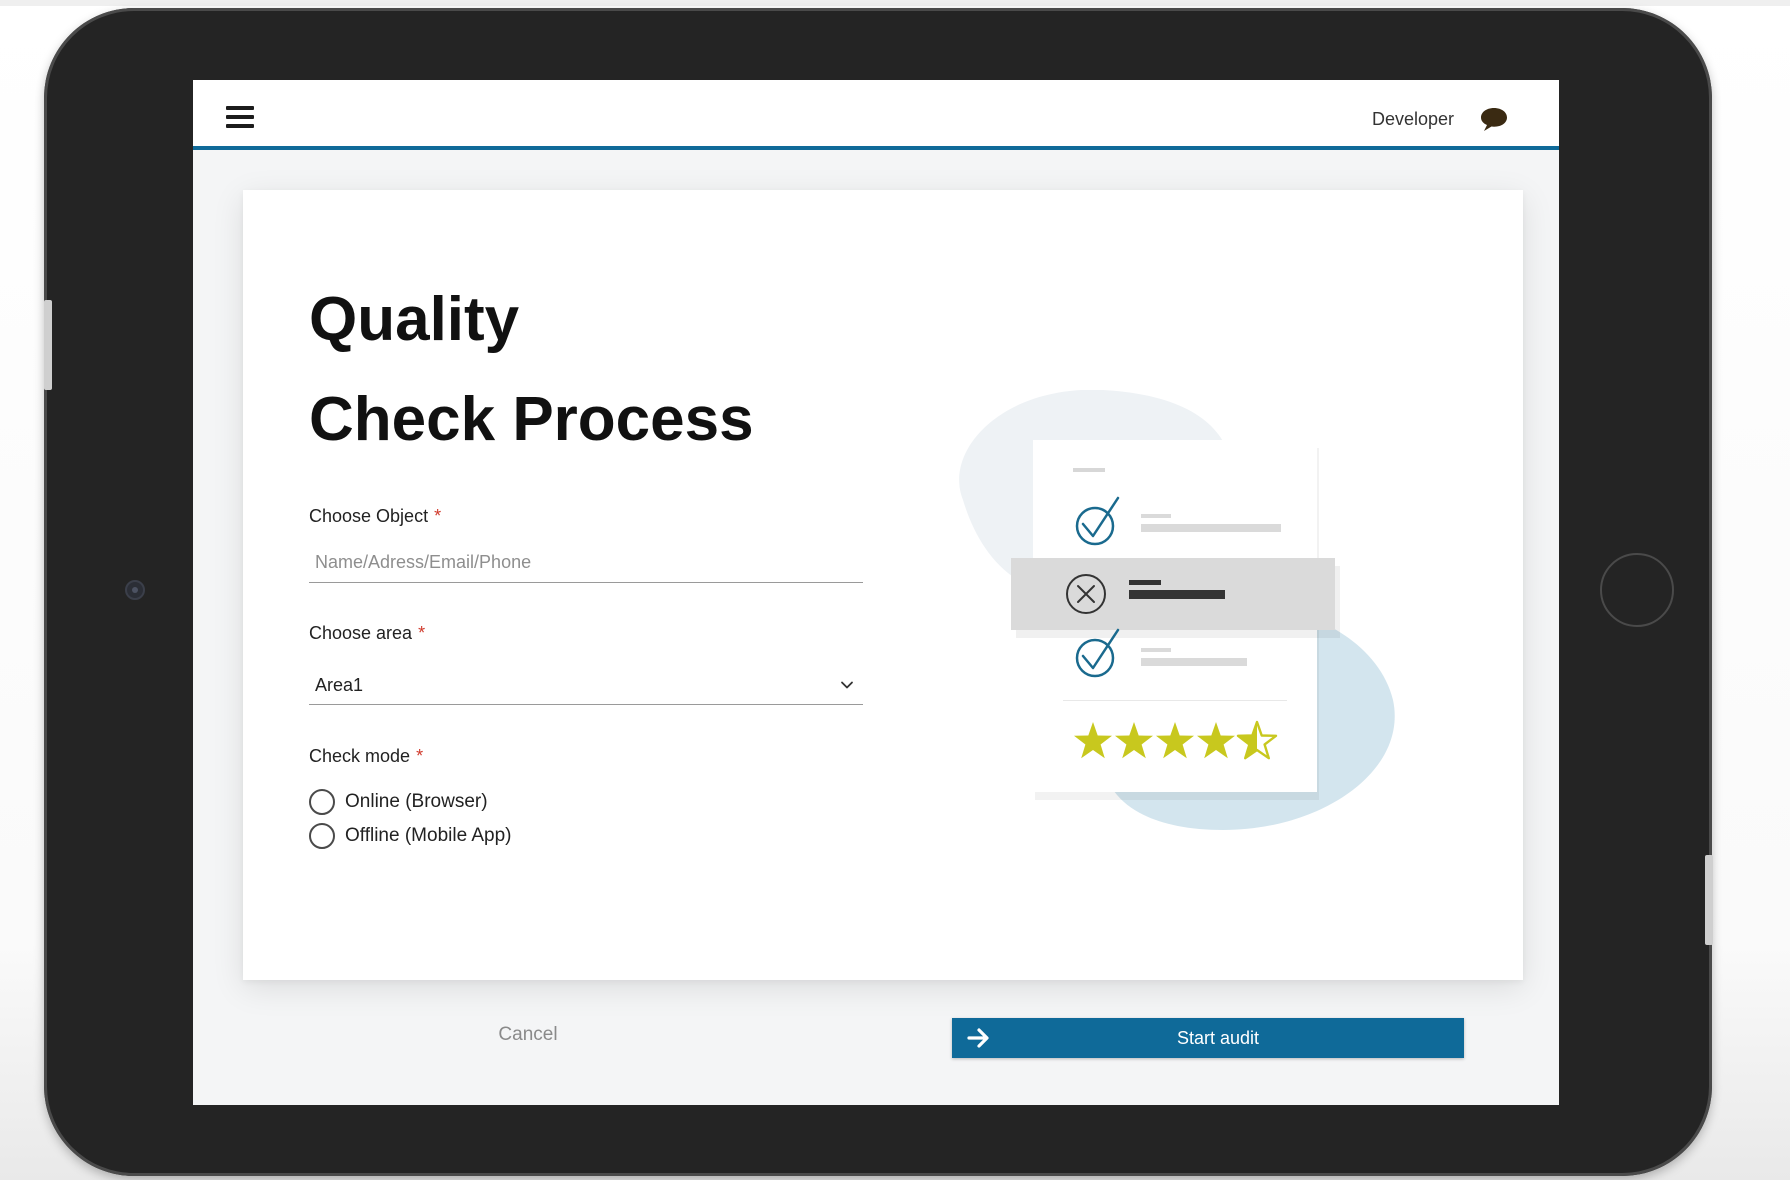 The height and width of the screenshot is (1180, 1790). I want to click on mode-field-label: Check mode *, so click(366, 756).